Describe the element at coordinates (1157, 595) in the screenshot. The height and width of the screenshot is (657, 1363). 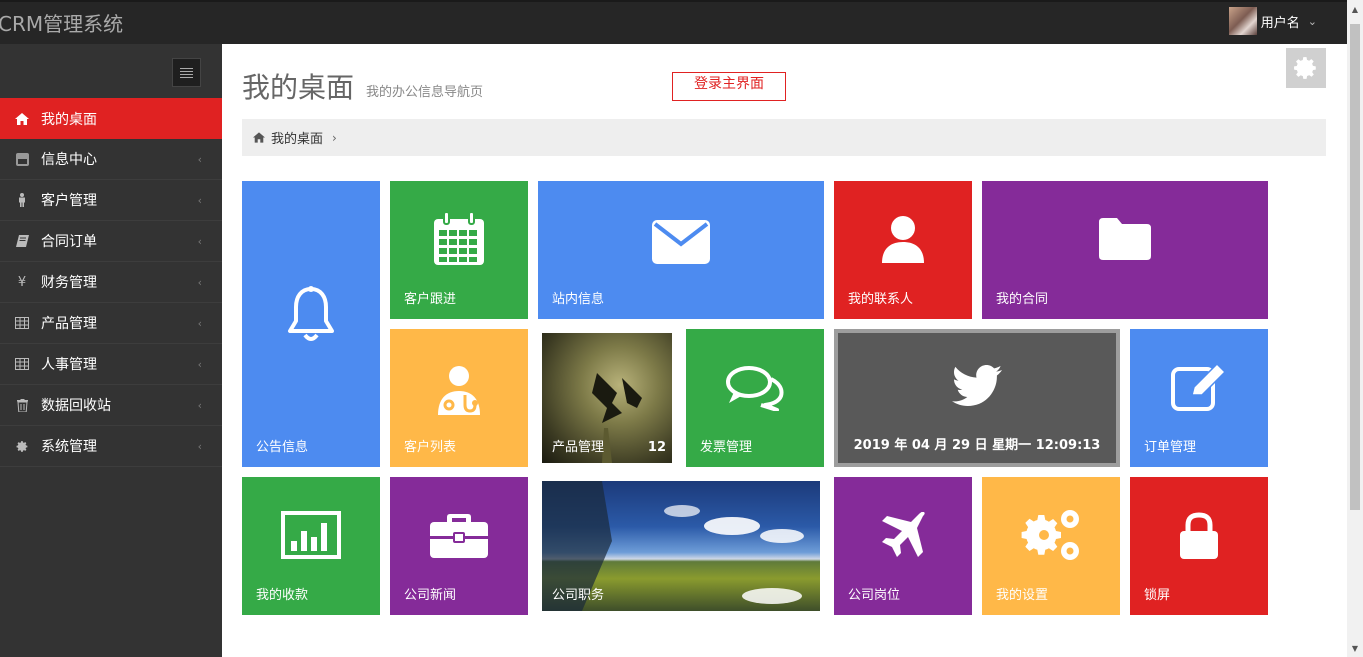
I see `tile-label: 锁屏` at that location.